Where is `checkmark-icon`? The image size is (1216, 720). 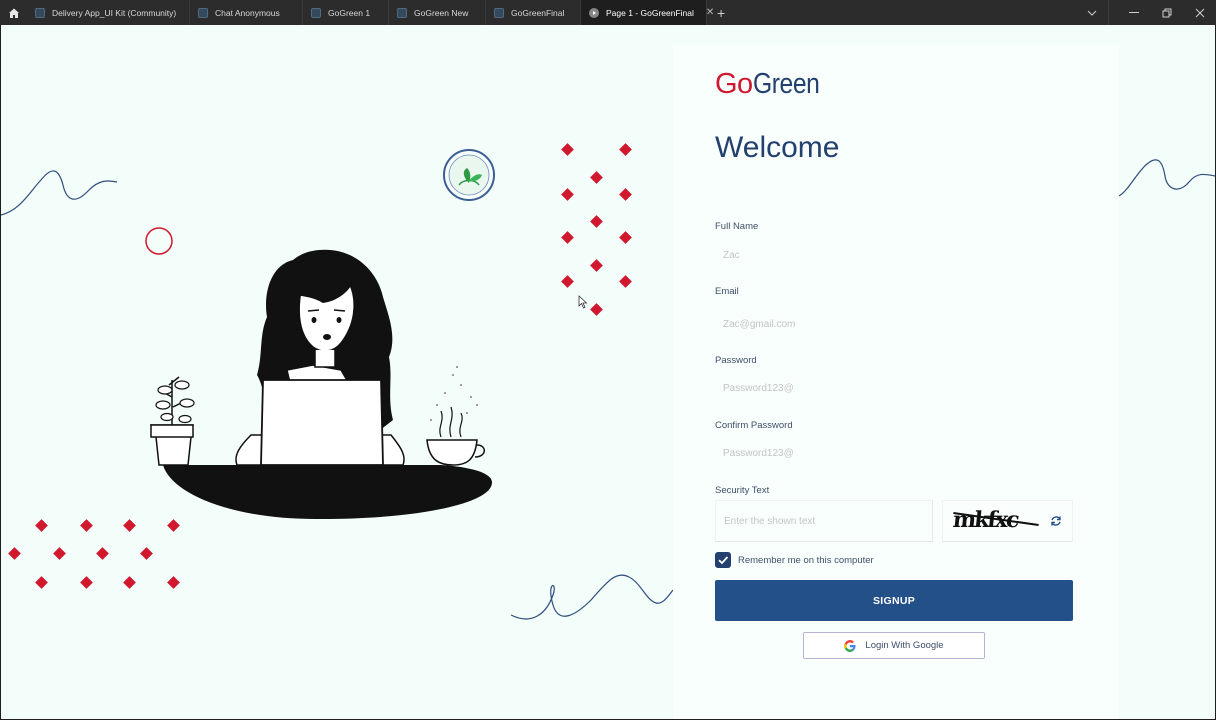 checkmark-icon is located at coordinates (723, 560).